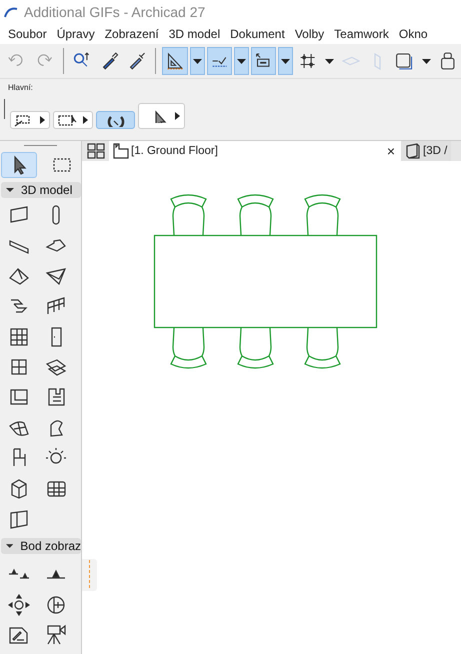 Image resolution: width=461 pixels, height=654 pixels. Describe the element at coordinates (263, 61) in the screenshot. I see `coordinates-button` at that location.